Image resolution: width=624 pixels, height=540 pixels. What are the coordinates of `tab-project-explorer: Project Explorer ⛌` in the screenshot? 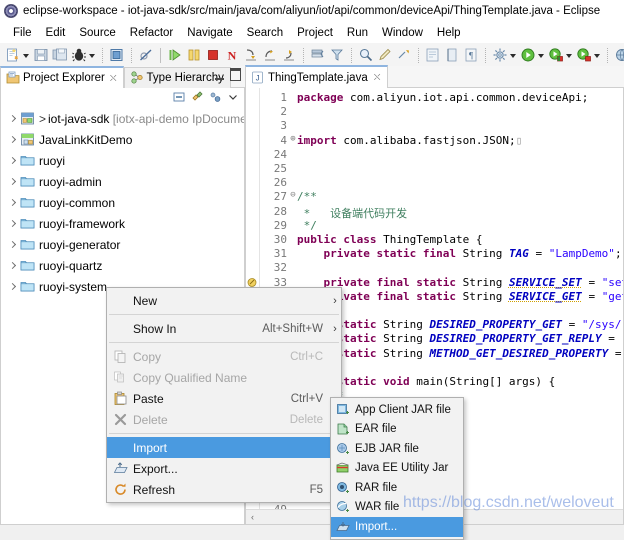 It's located at (62, 77).